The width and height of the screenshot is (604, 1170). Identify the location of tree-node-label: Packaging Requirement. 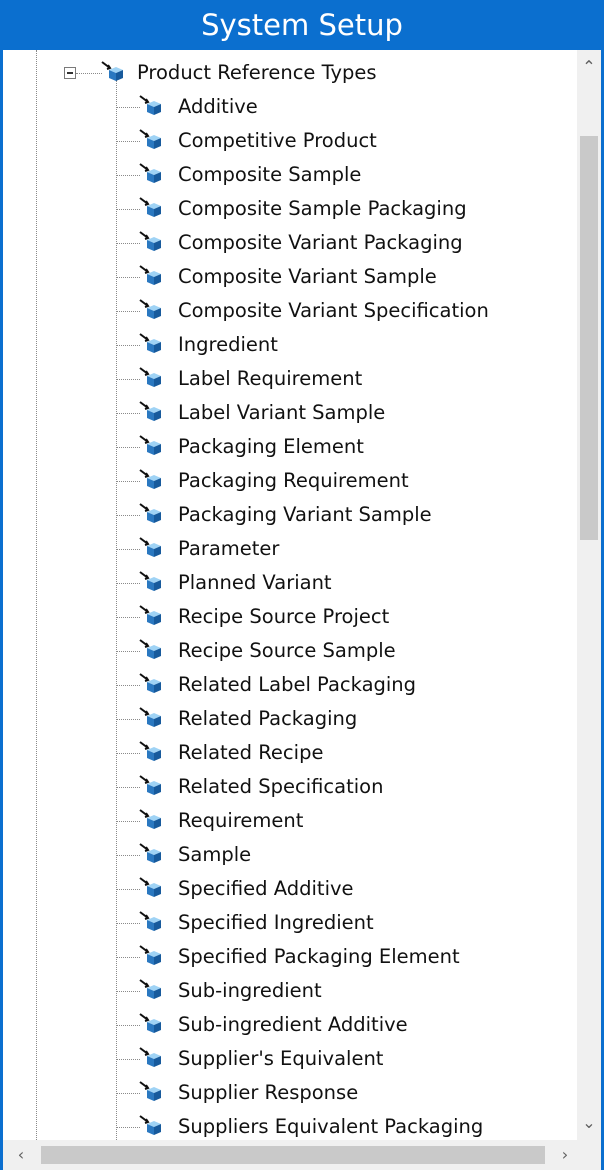
(293, 480).